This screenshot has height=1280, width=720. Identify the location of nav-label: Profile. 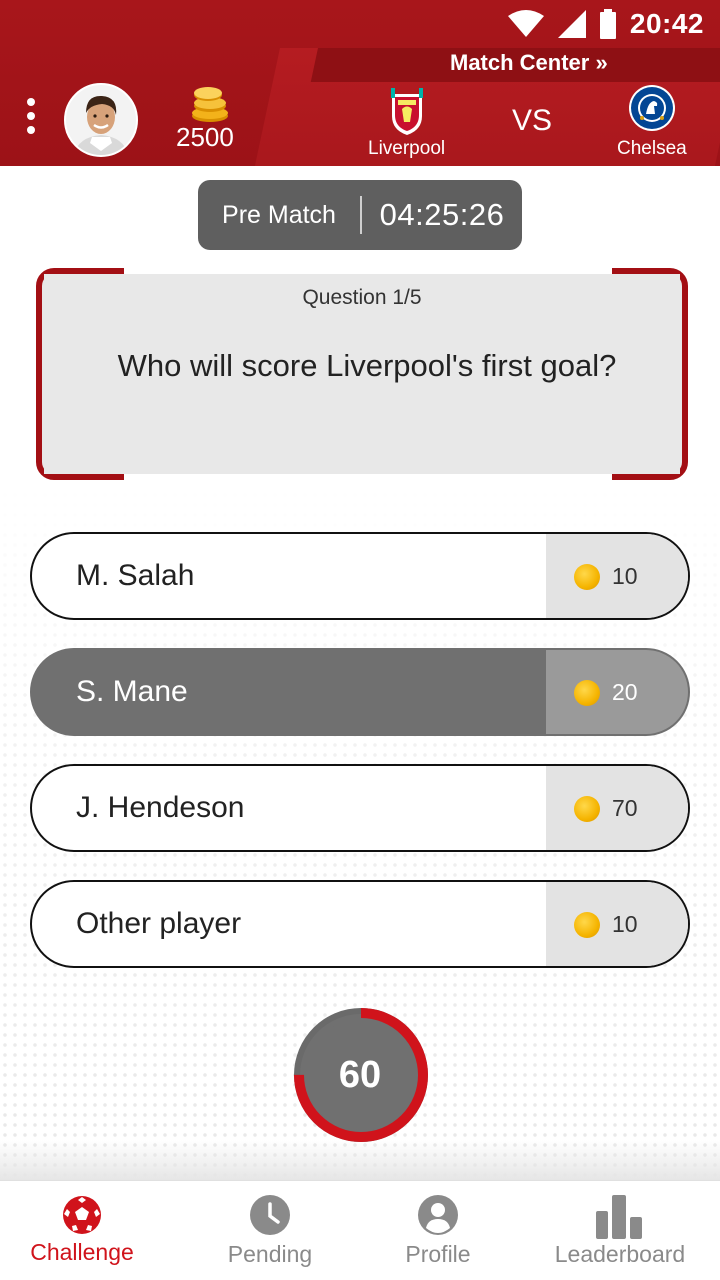
(438, 1254).